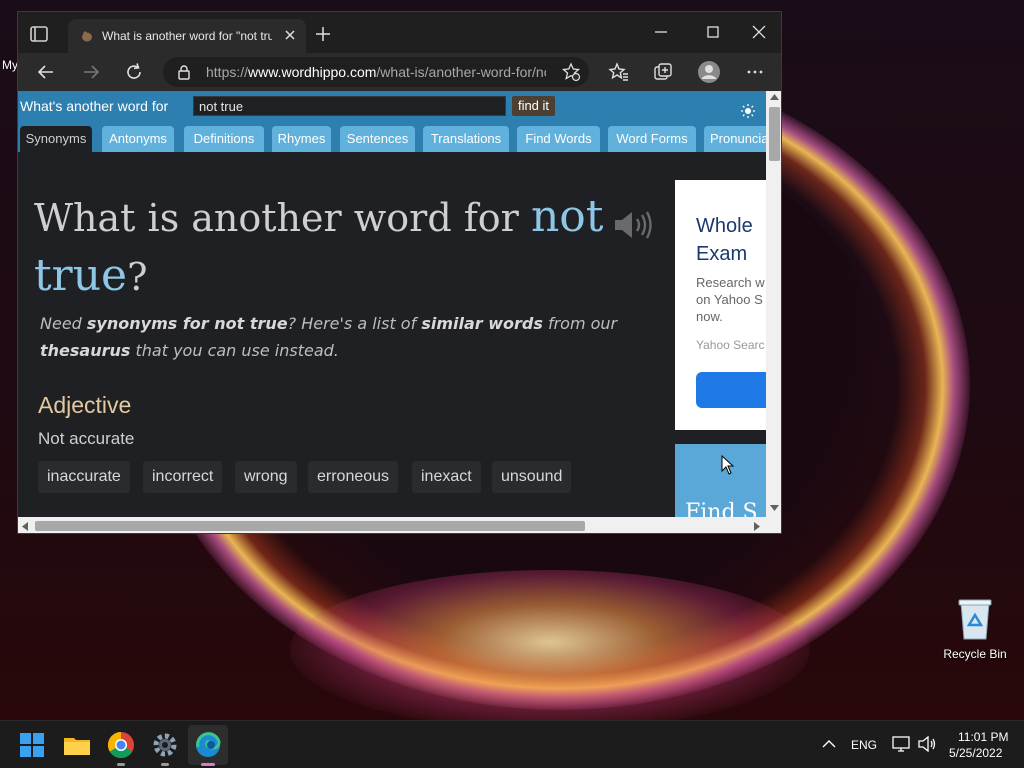  I want to click on scroll-left-icon, so click(25, 526).